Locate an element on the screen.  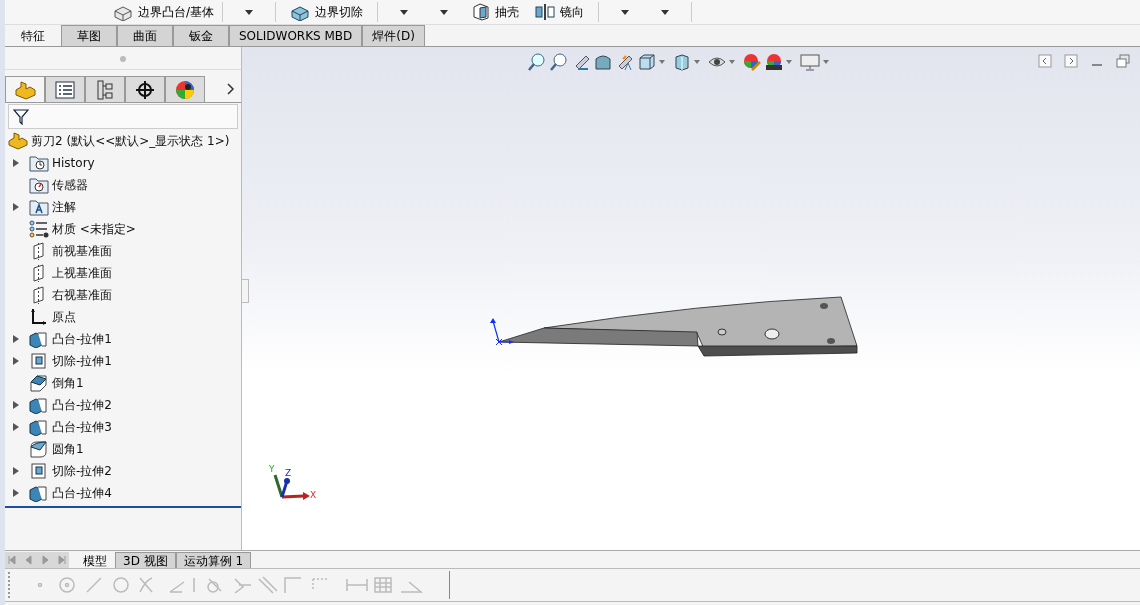
tree-item: 切除-拉伸1 is located at coordinates (82, 361).